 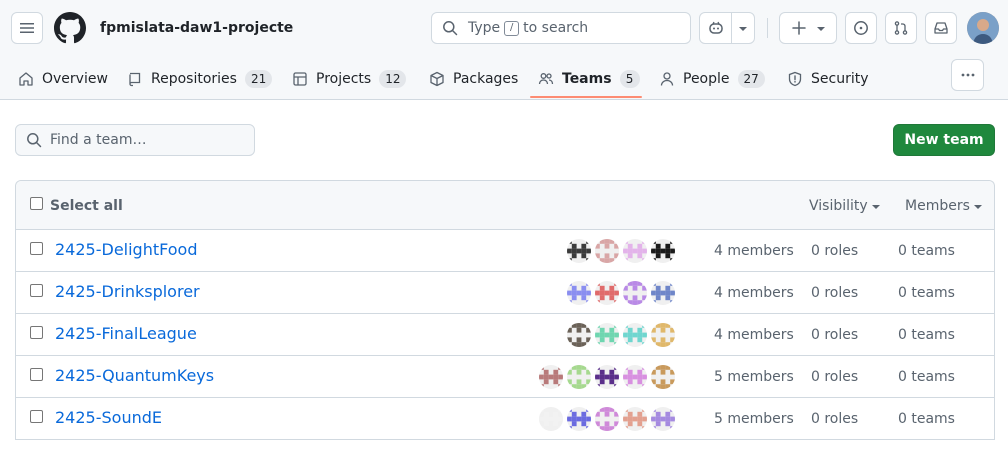 I want to click on tab-teams: Teams 5, so click(x=589, y=79).